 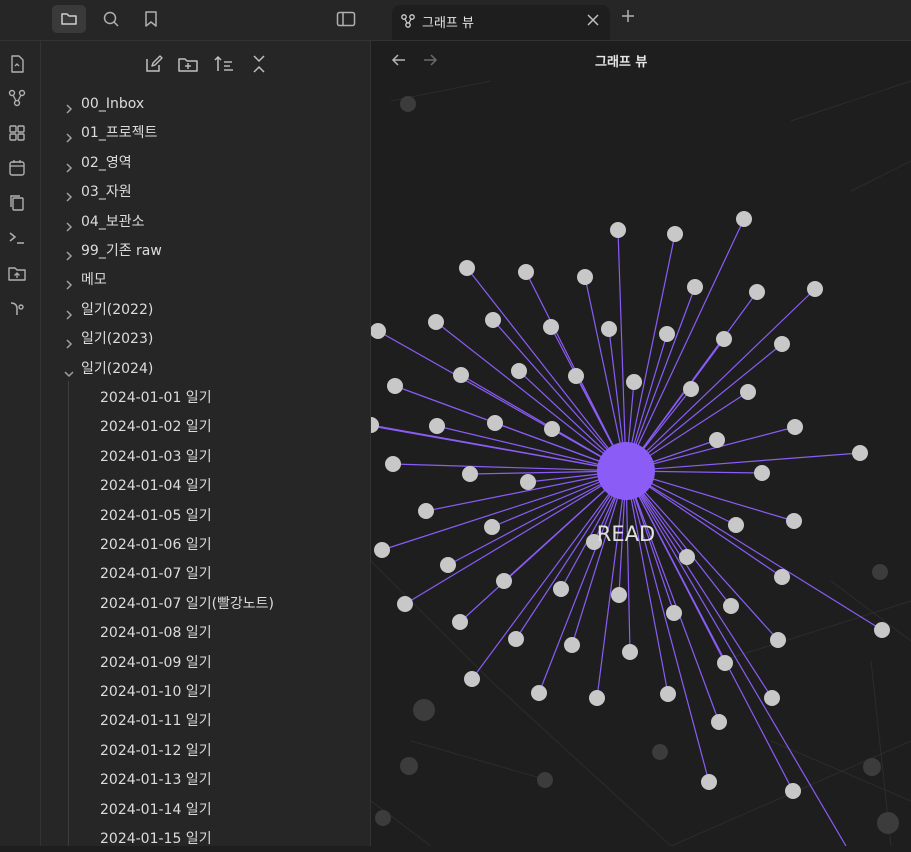 What do you see at coordinates (17, 64) in the screenshot?
I see `file-switcher-icon` at bounding box center [17, 64].